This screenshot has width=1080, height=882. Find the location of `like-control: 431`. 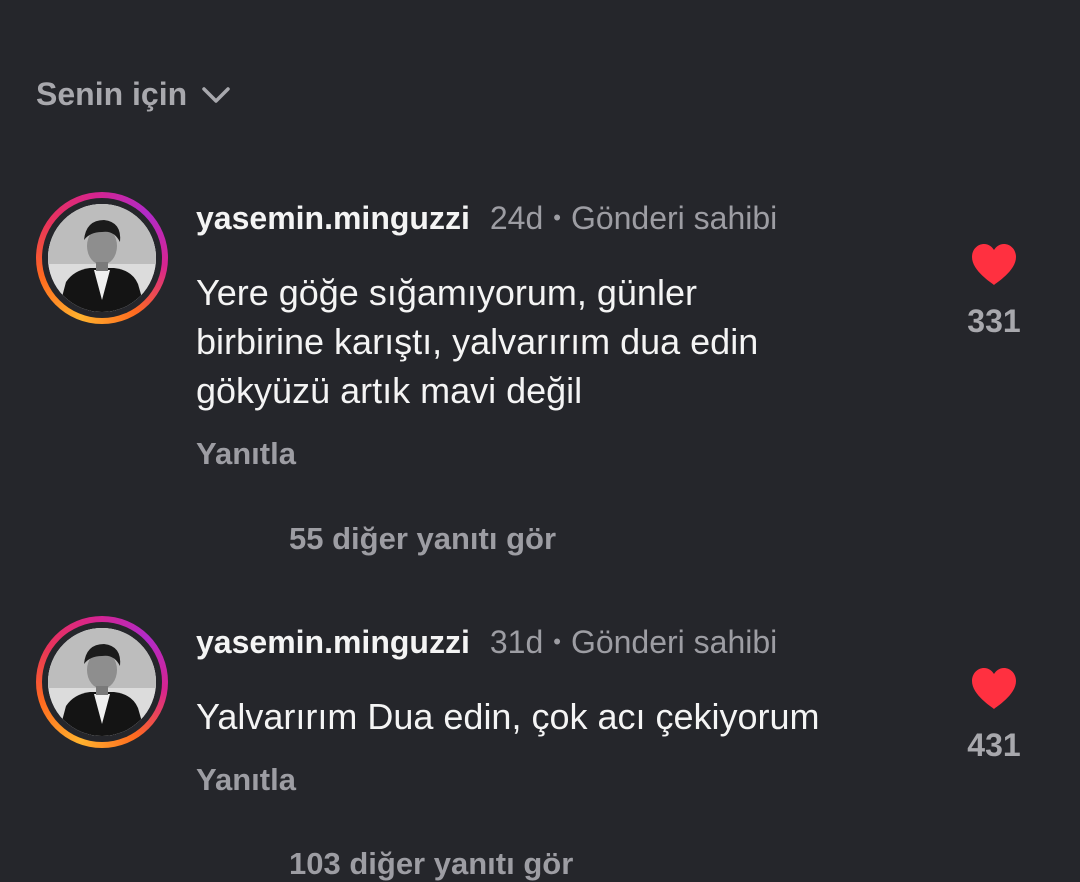

like-control: 431 is located at coordinates (994, 715).